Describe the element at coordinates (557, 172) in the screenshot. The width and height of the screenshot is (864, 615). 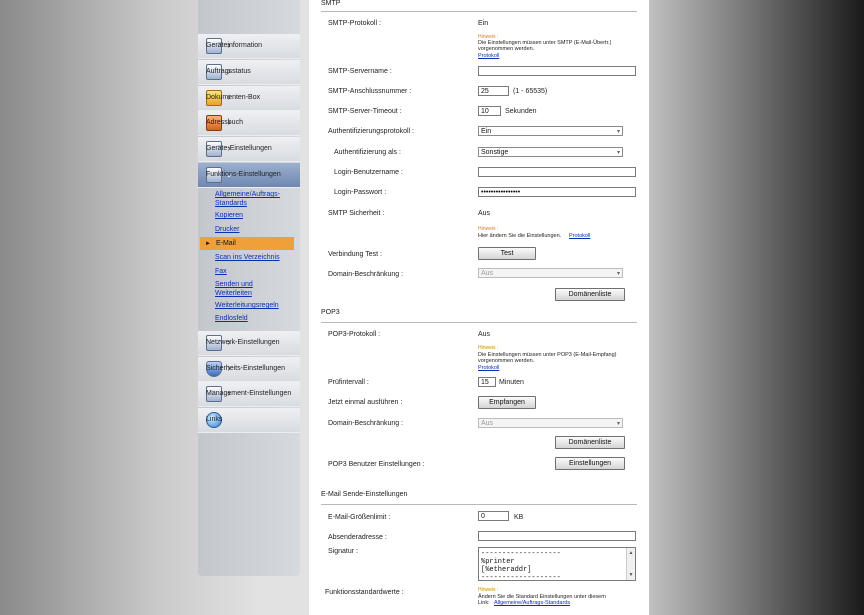
I see `login-user-input` at that location.